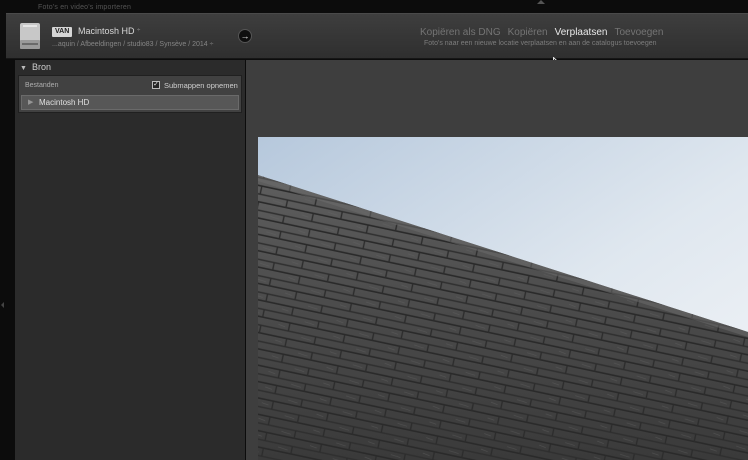  Describe the element at coordinates (581, 32) in the screenshot. I see `mode-move: Verplaatsen` at that location.